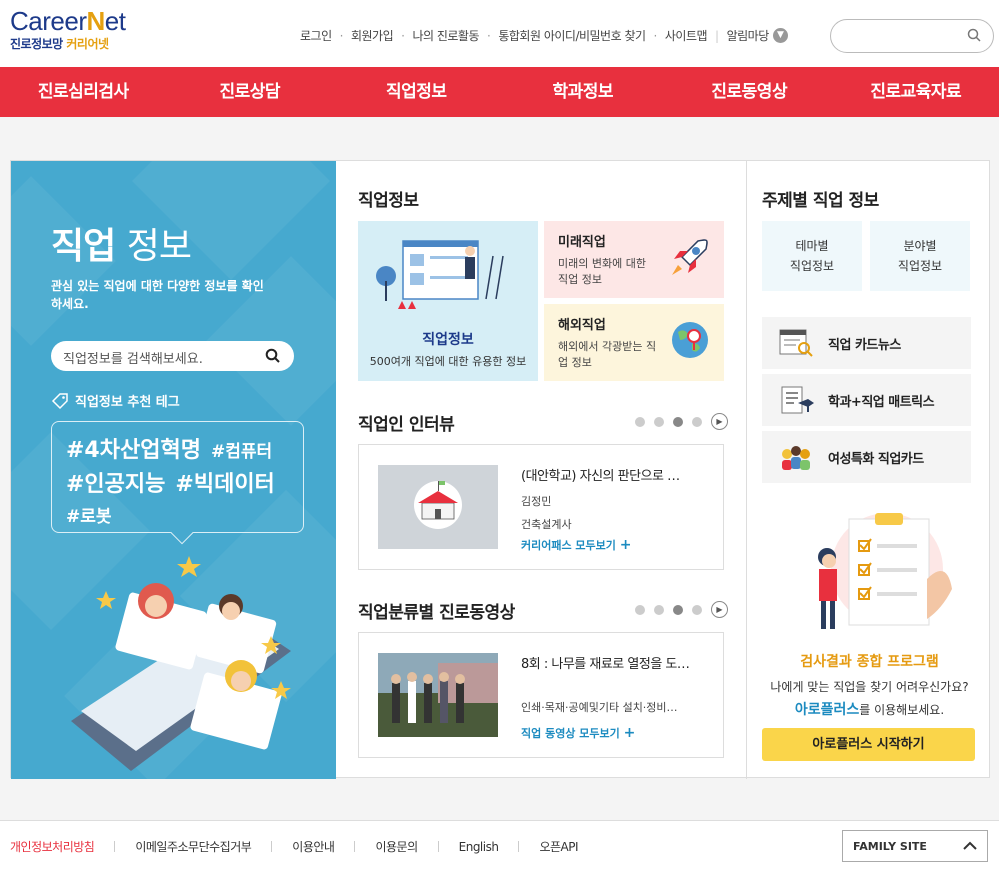 The image size is (999, 876). What do you see at coordinates (241, 449) in the screenshot?
I see `tag-link: #컴퓨터` at bounding box center [241, 449].